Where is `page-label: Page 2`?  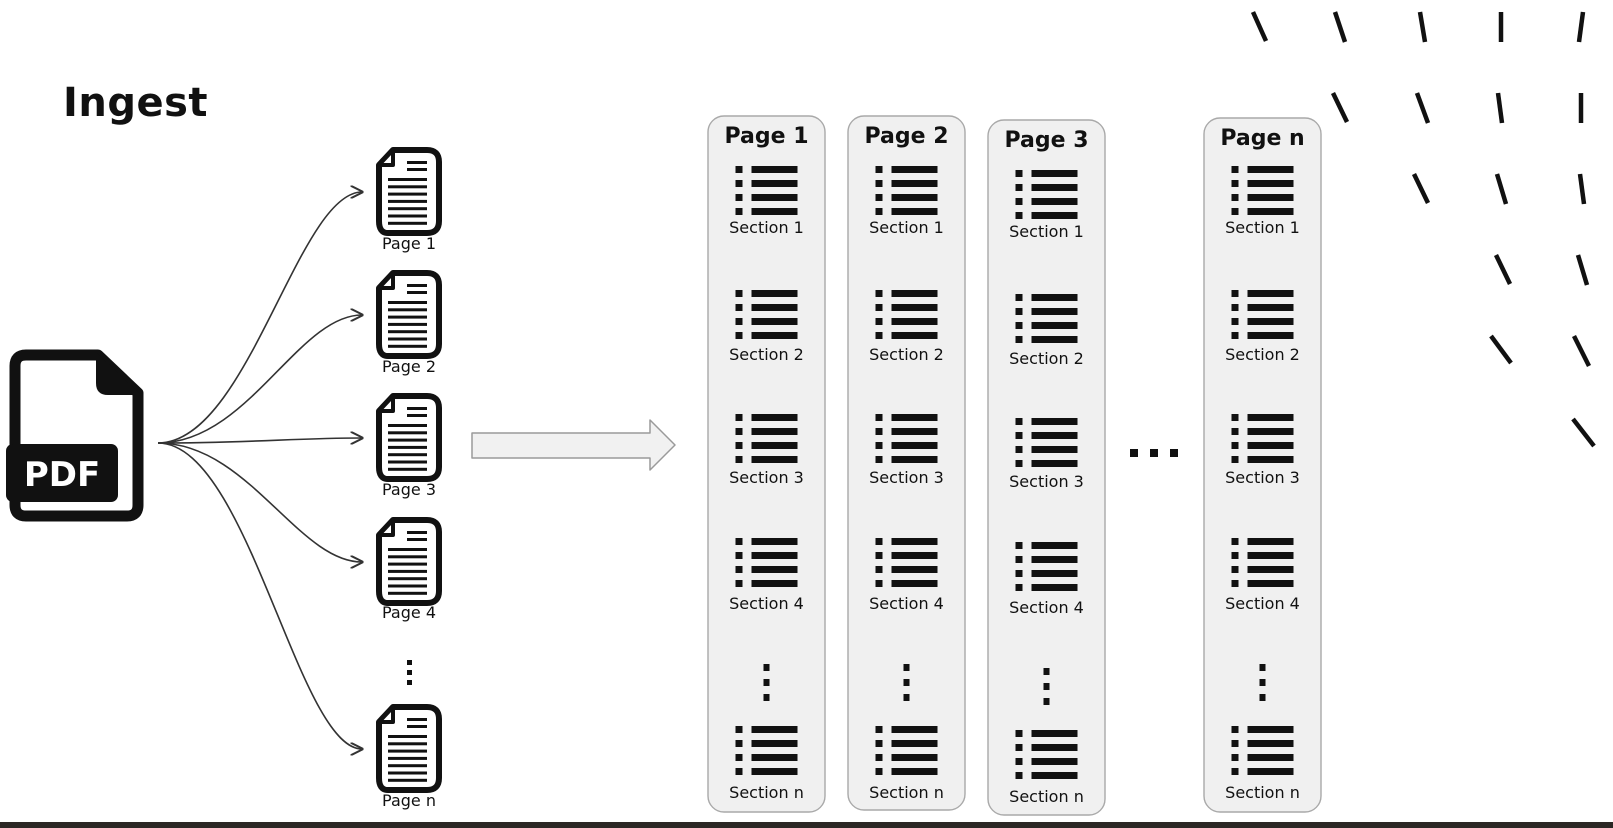 page-label: Page 2 is located at coordinates (409, 366).